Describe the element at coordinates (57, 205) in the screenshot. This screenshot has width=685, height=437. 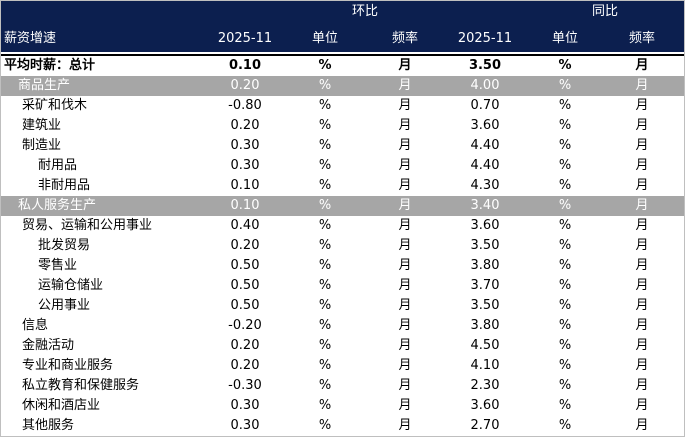
I see `row-label: 私人服务生产` at that location.